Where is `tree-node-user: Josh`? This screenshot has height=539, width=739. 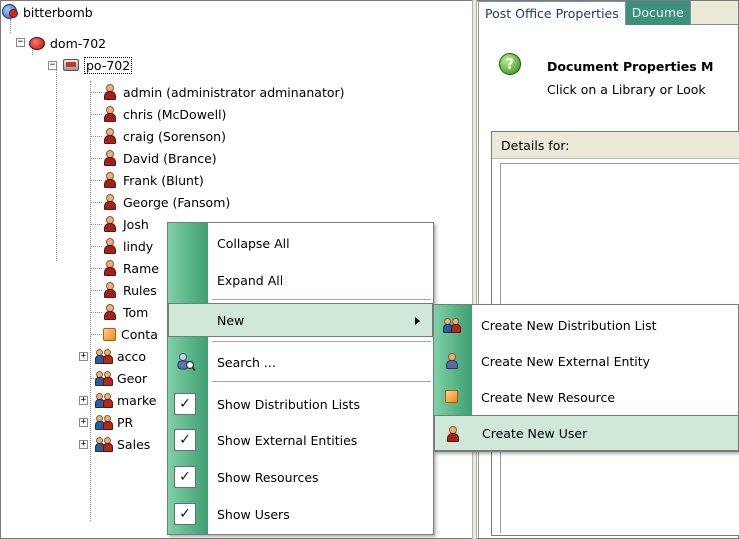
tree-node-user: Josh is located at coordinates (125, 224).